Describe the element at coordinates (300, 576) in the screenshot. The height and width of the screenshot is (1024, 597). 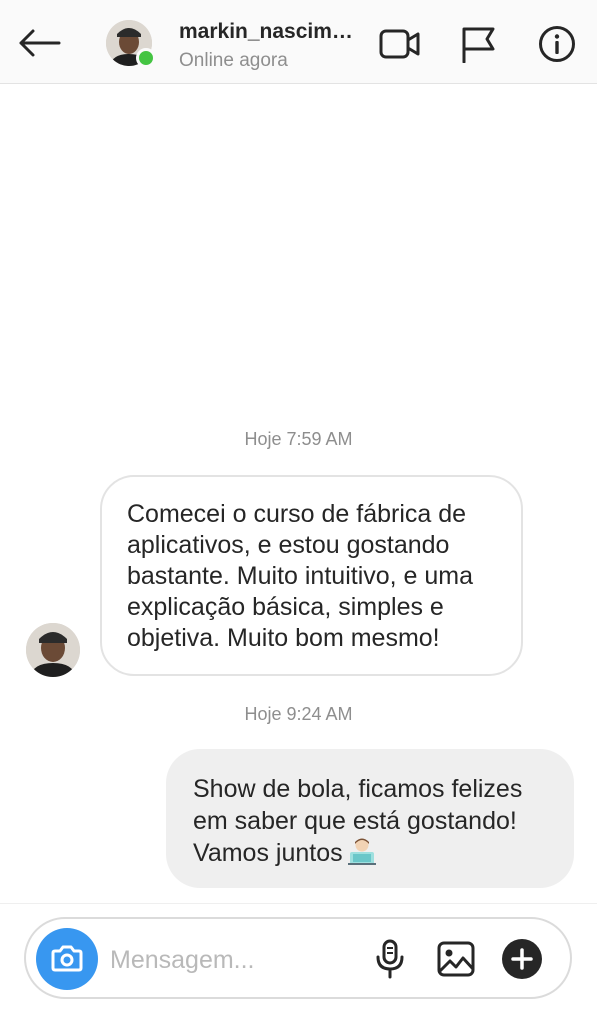
I see `message-line: bastante. Muito intuitivo, e uma` at that location.